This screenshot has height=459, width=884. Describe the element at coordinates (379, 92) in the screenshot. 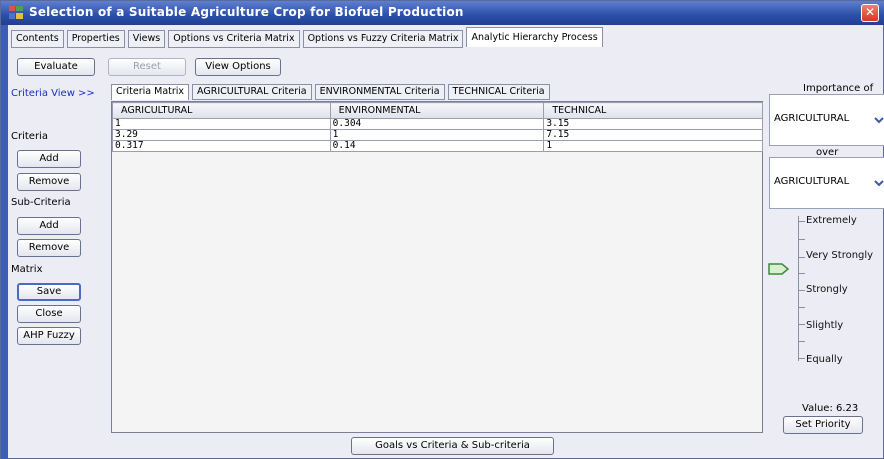

I see `tab-environmental-criteria: ENVIRONMENTAL Criteria` at that location.